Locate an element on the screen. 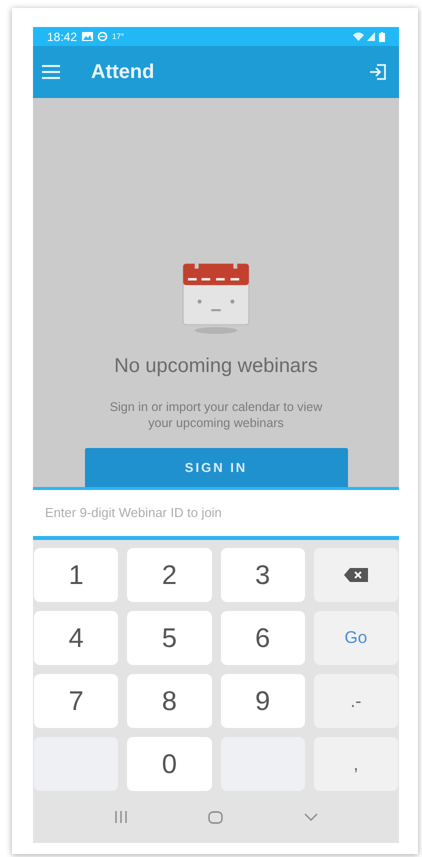 Image resolution: width=422 pixels, height=857 pixels. home-icon is located at coordinates (215, 817).